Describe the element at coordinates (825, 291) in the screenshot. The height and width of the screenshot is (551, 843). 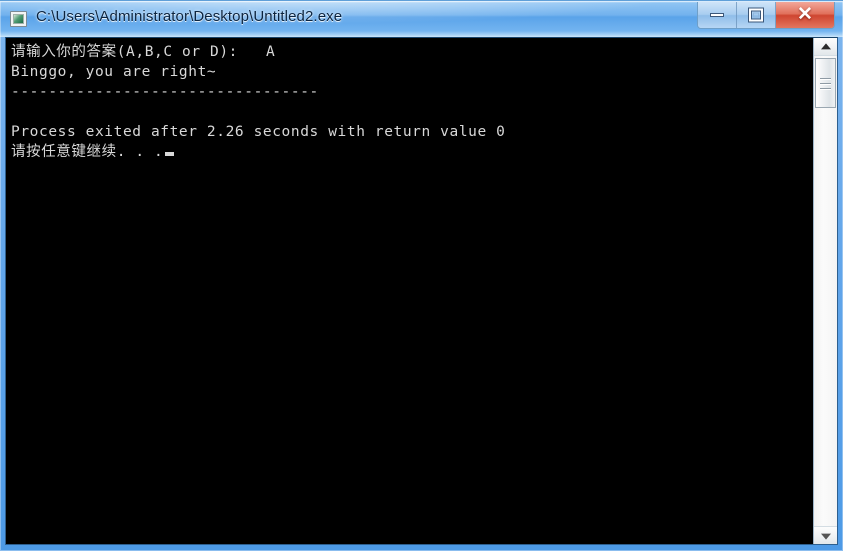
I see `vertical-scrollbar` at that location.